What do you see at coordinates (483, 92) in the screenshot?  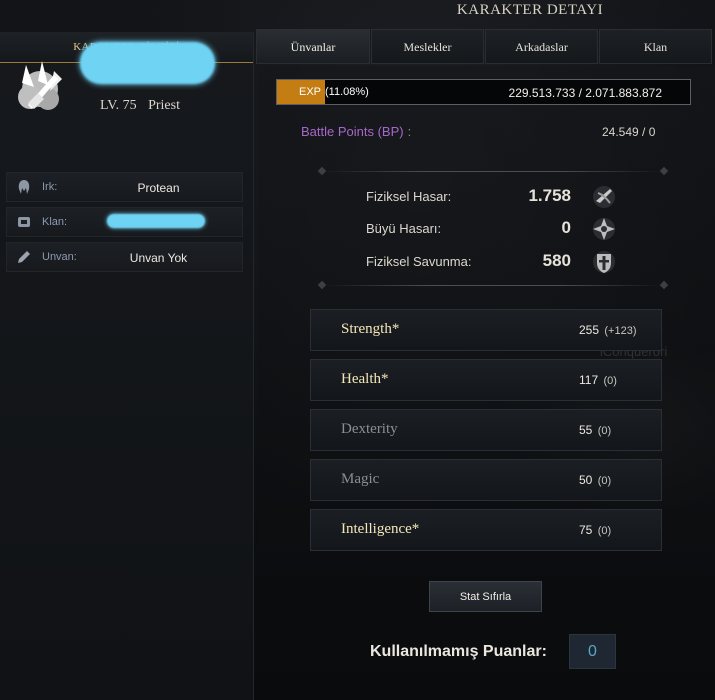 I see `exp-bar: EXP (11.08%) 229.513.733 / 2.071.883.872` at bounding box center [483, 92].